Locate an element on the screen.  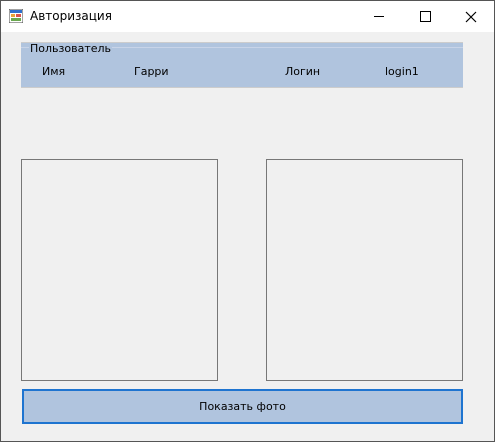
minimize-icon is located at coordinates (379, 16).